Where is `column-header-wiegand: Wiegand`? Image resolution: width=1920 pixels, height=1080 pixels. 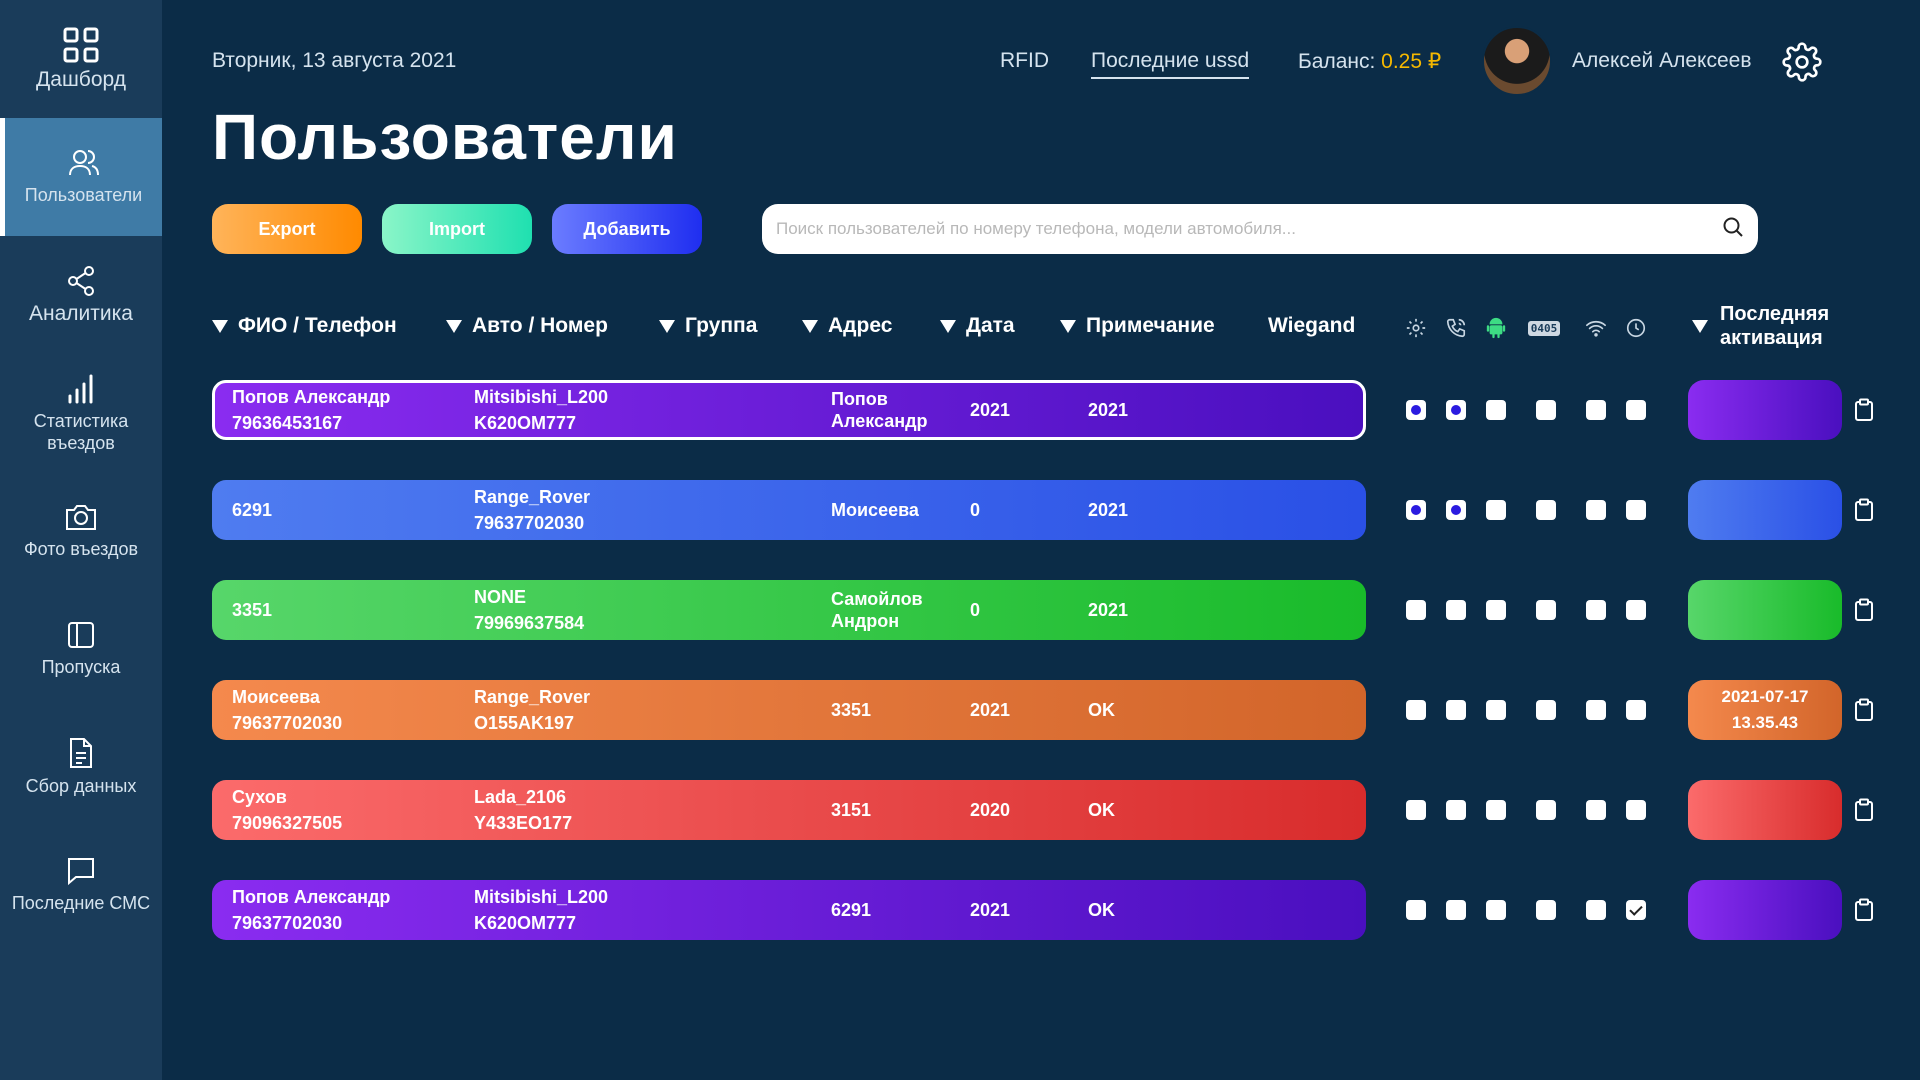
column-header-wiegand: Wiegand is located at coordinates (1311, 326).